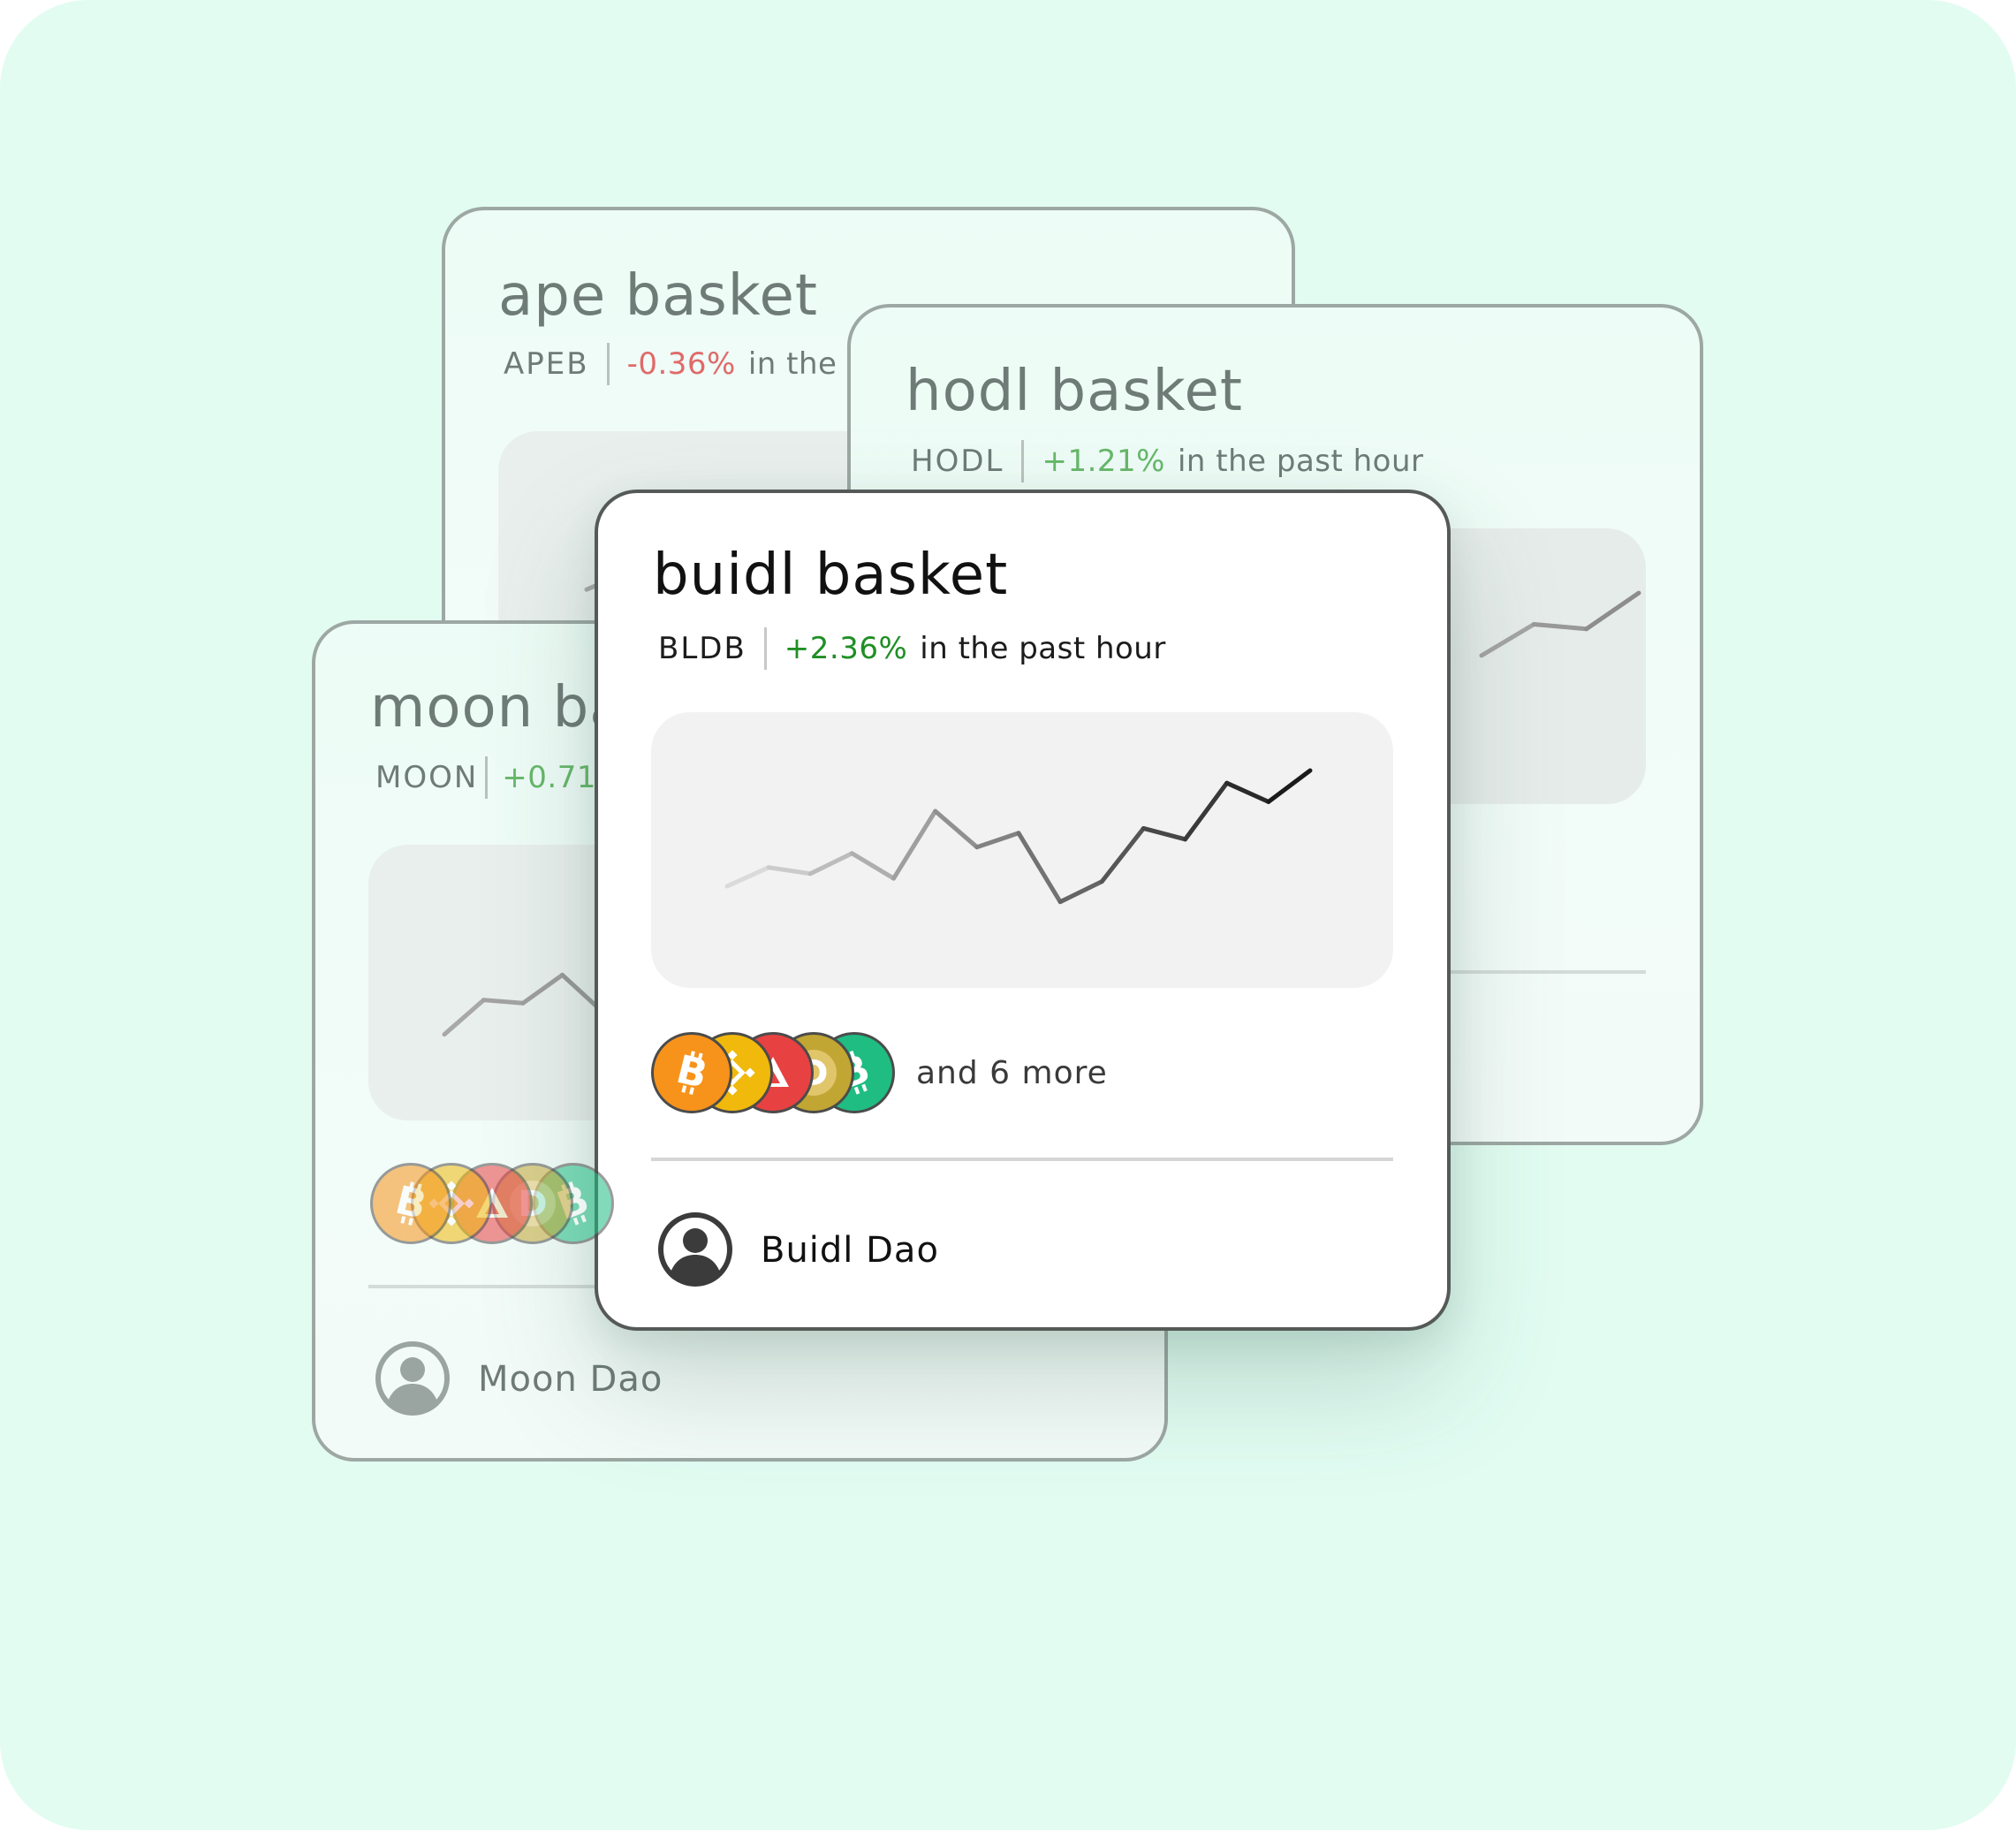  I want to click on chart-svg, so click(1019, 836).